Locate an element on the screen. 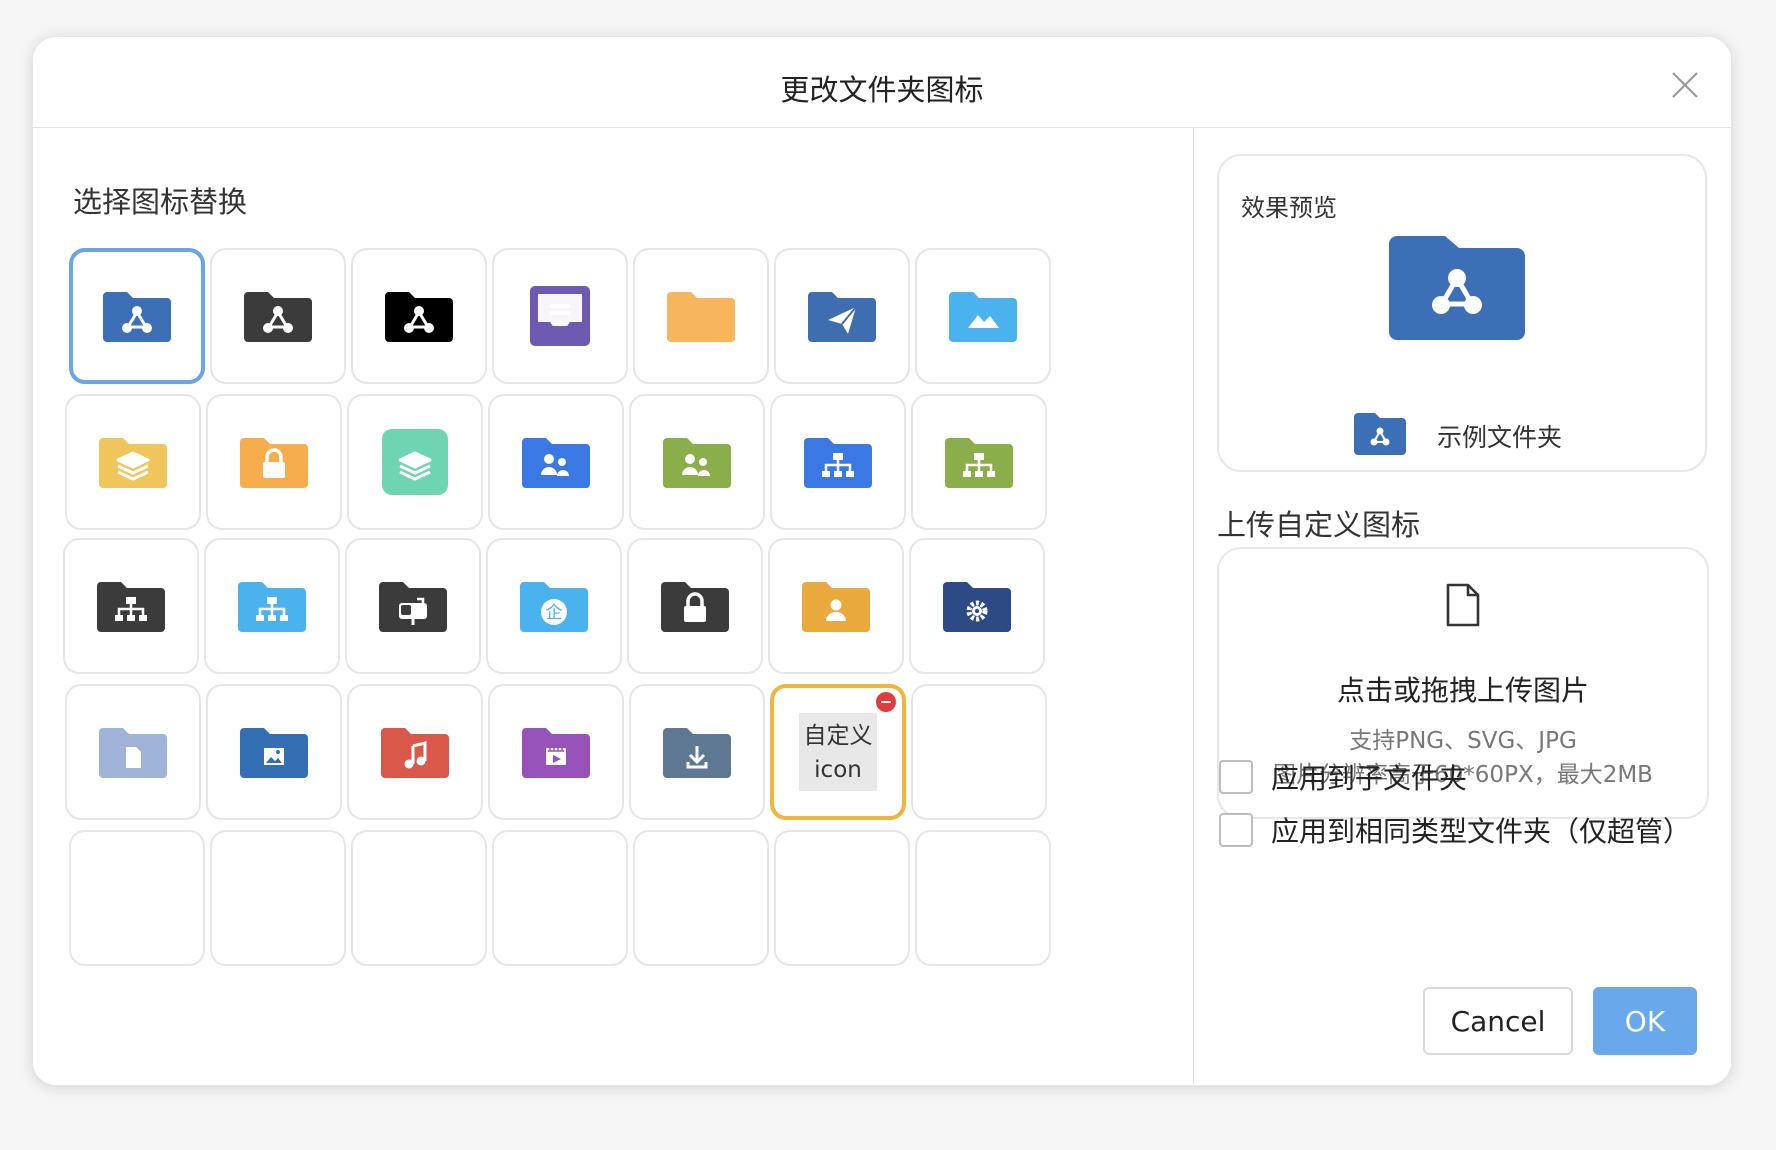  icon-option-folder-music-red is located at coordinates (415, 752).